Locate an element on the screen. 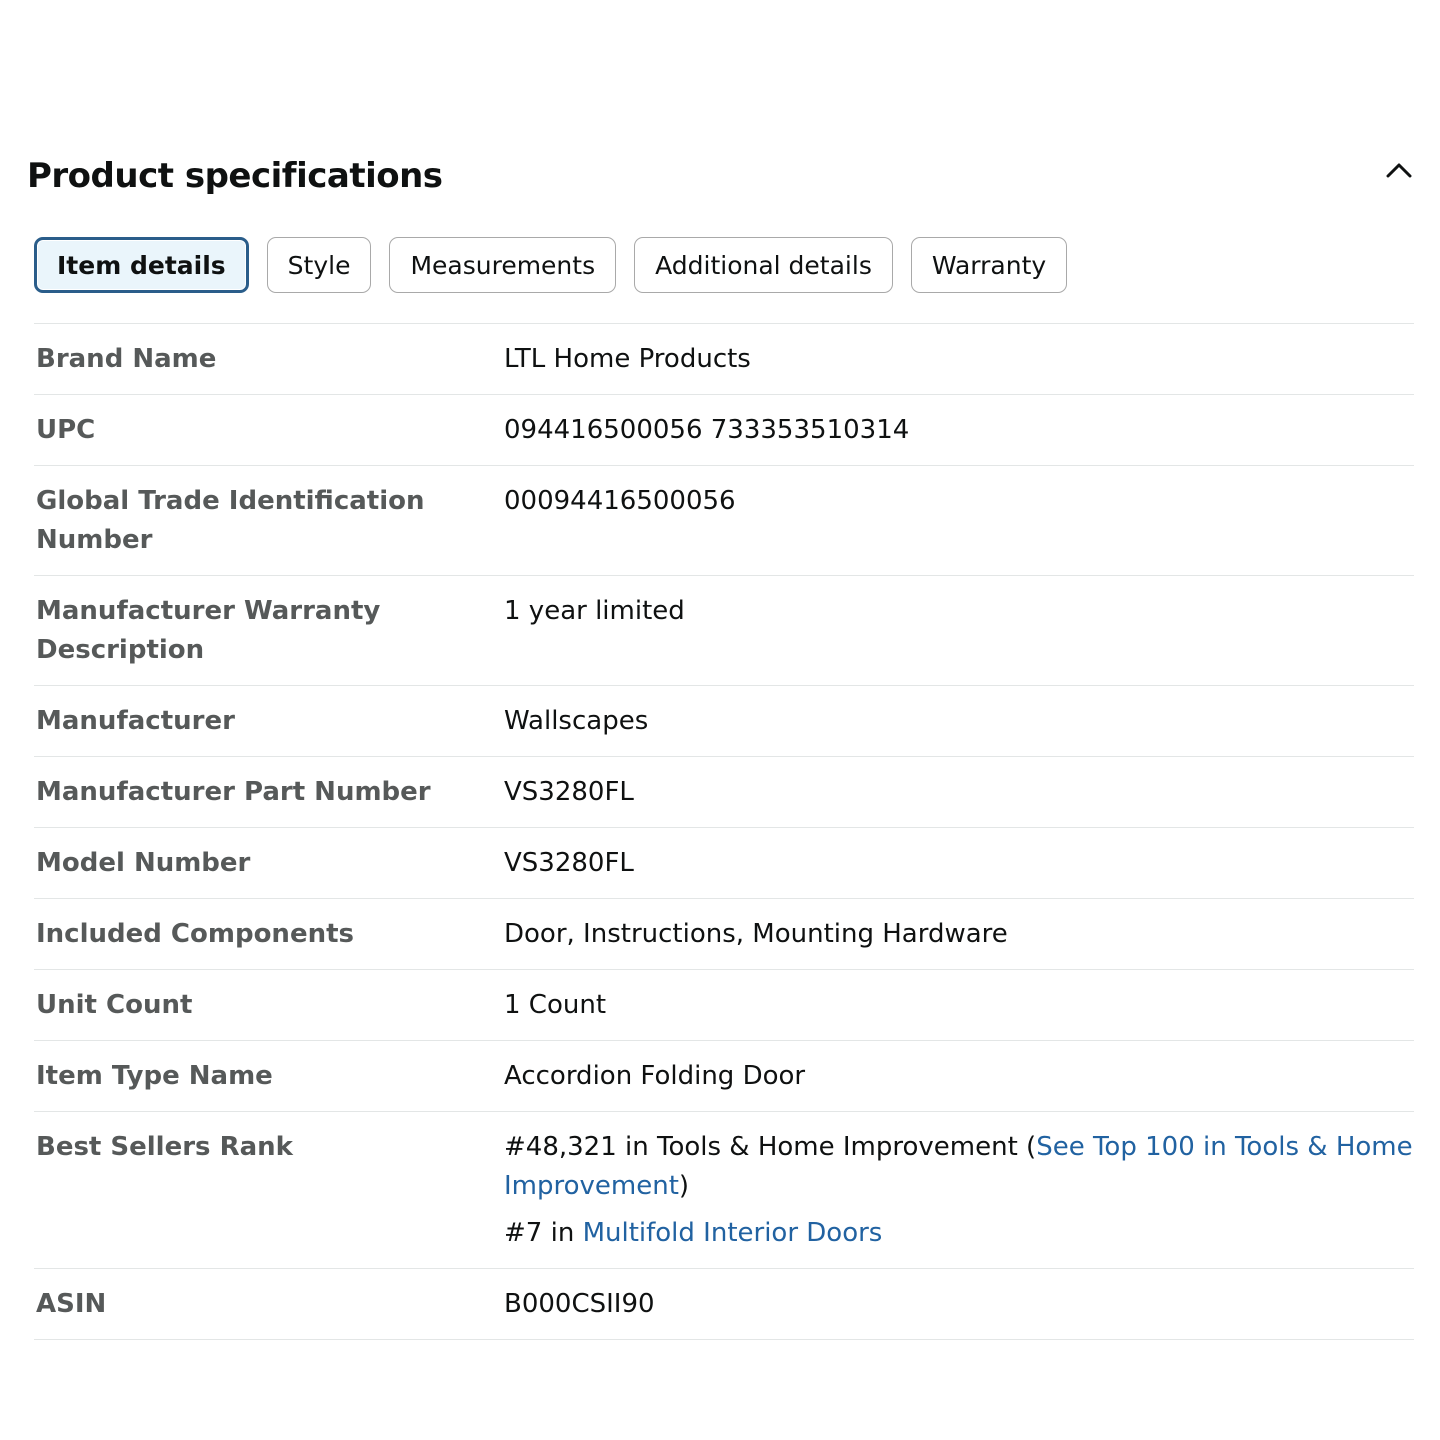 The width and height of the screenshot is (1440, 1440). rank-1-text: #48,321 in Tools & Home Improvement ( is located at coordinates (770, 1147).